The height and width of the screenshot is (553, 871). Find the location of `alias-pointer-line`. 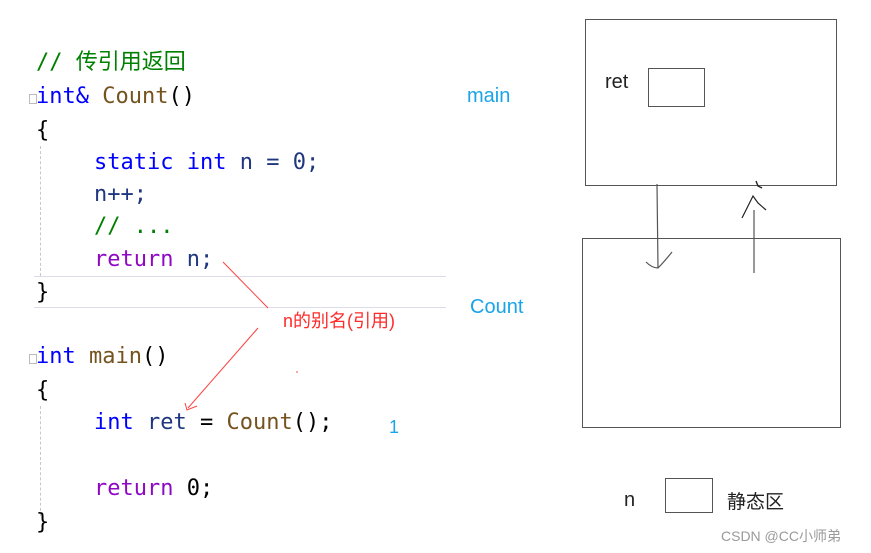

alias-pointer-line is located at coordinates (245, 285).